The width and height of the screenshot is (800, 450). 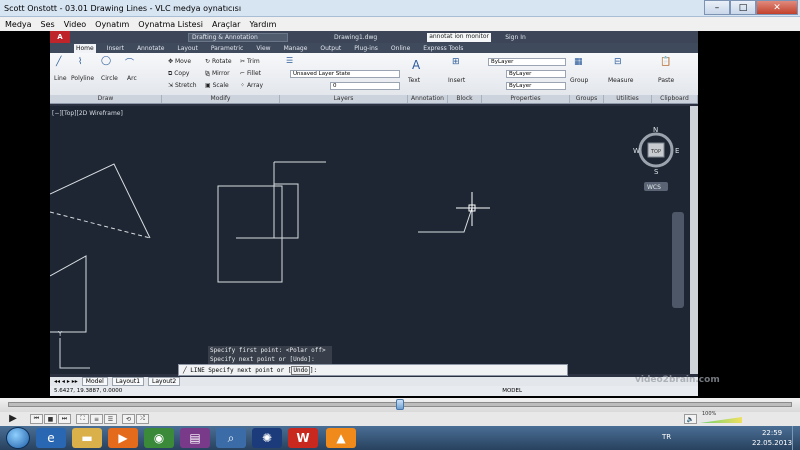 What do you see at coordinates (187, 48) in the screenshot?
I see `tab-layout: Layout` at bounding box center [187, 48].